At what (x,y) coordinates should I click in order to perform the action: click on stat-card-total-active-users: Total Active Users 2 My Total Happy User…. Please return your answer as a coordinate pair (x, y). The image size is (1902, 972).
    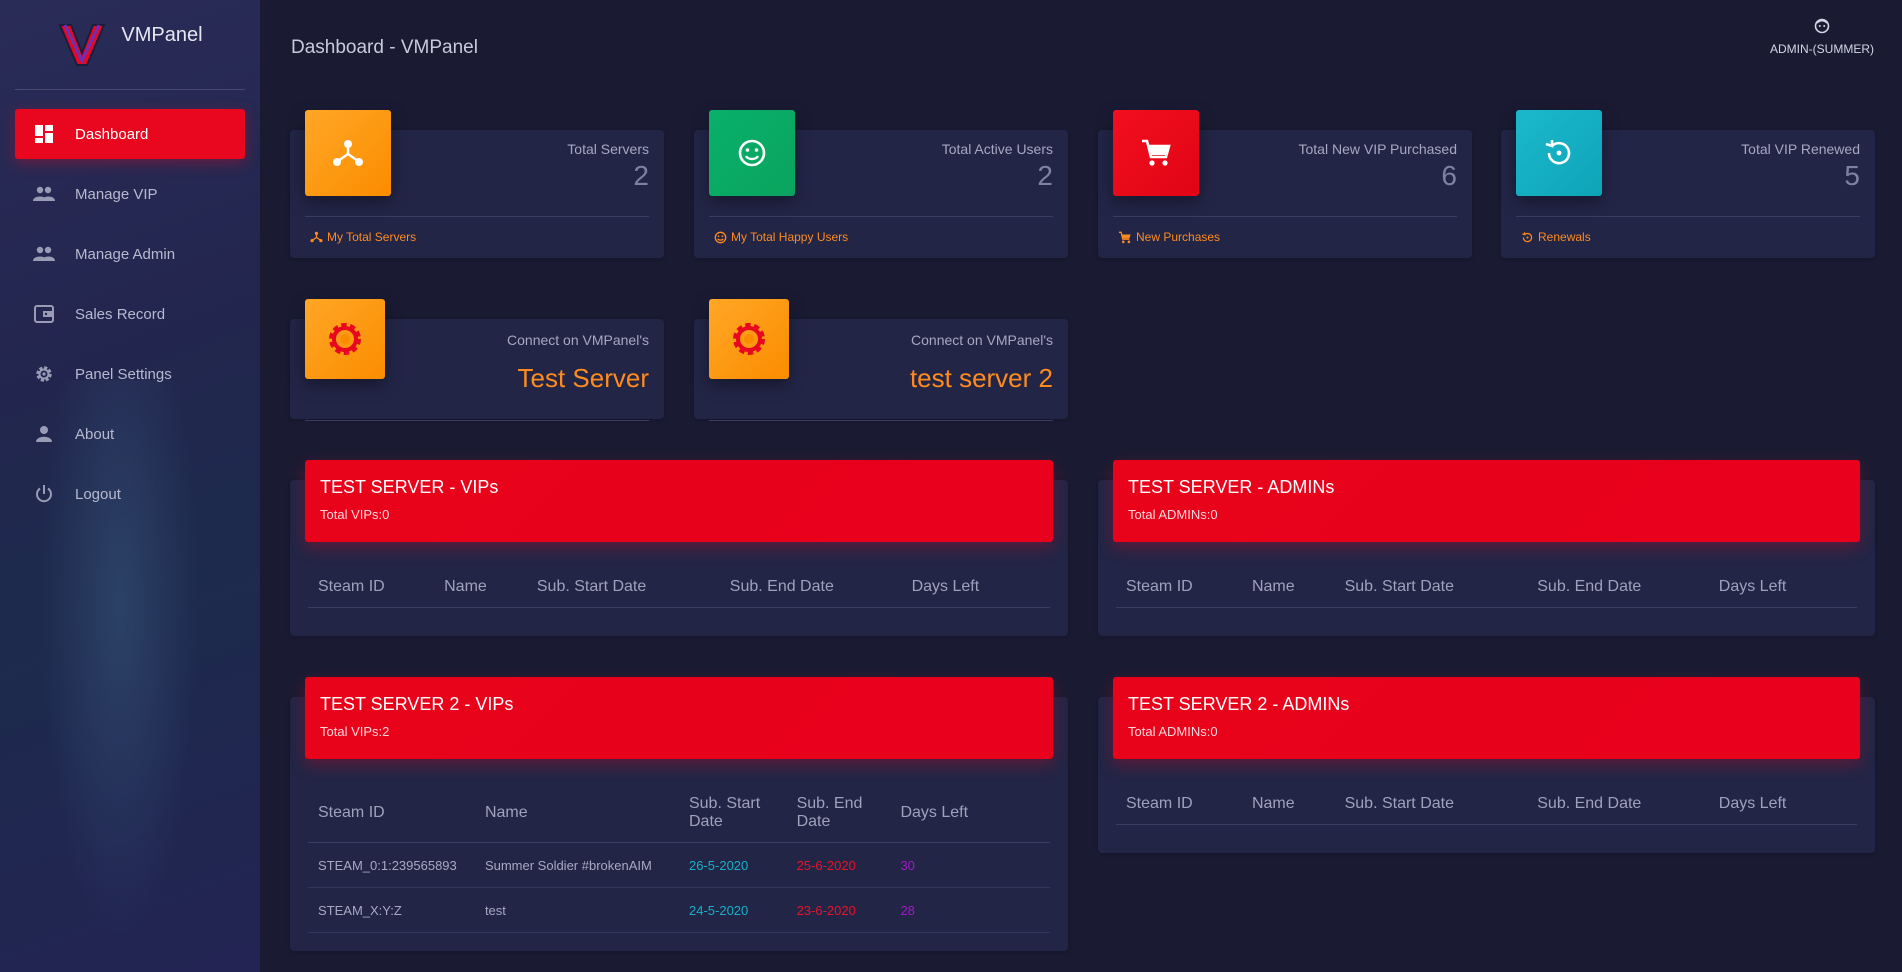
    Looking at the image, I should click on (881, 184).